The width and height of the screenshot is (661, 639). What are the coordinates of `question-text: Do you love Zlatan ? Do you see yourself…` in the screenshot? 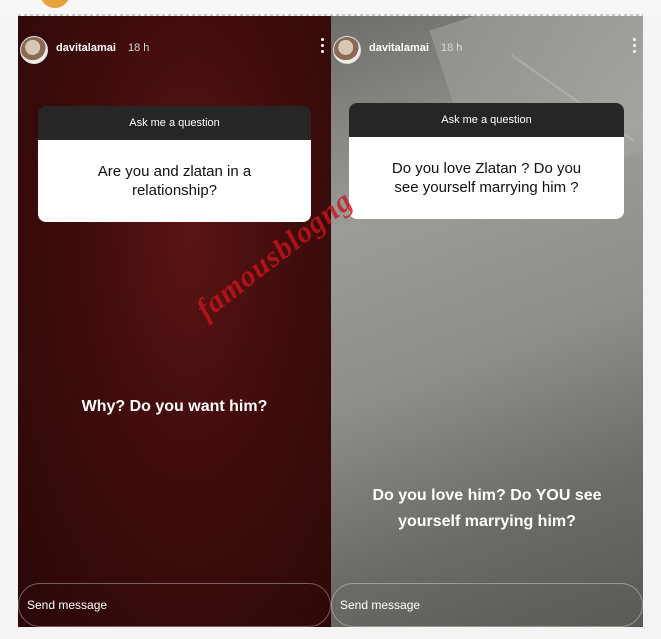 It's located at (486, 178).